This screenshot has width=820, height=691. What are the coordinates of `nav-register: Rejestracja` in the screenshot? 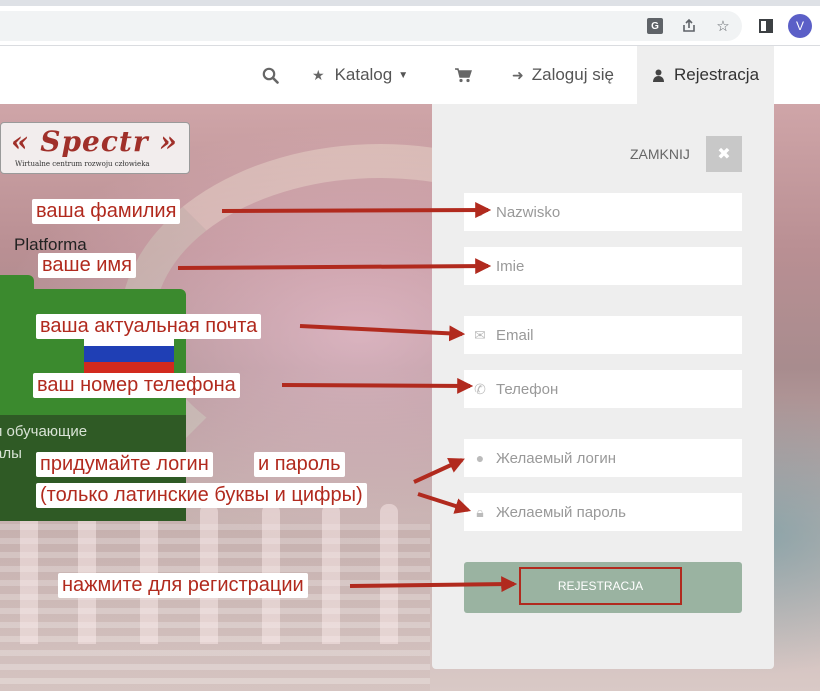 It's located at (705, 75).